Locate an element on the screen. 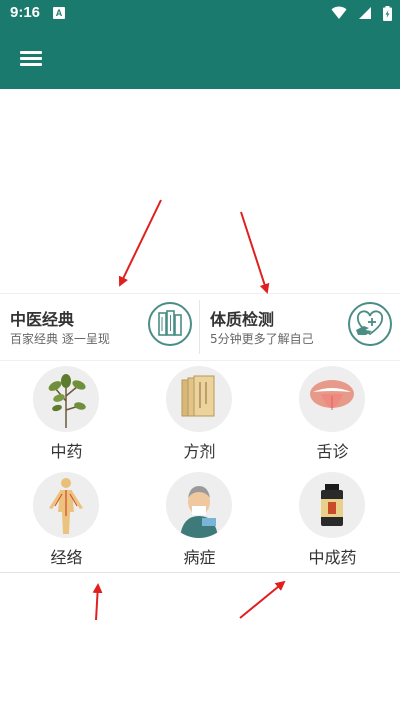 The image size is (400, 710). hamburger-menu-icon is located at coordinates (31, 58).